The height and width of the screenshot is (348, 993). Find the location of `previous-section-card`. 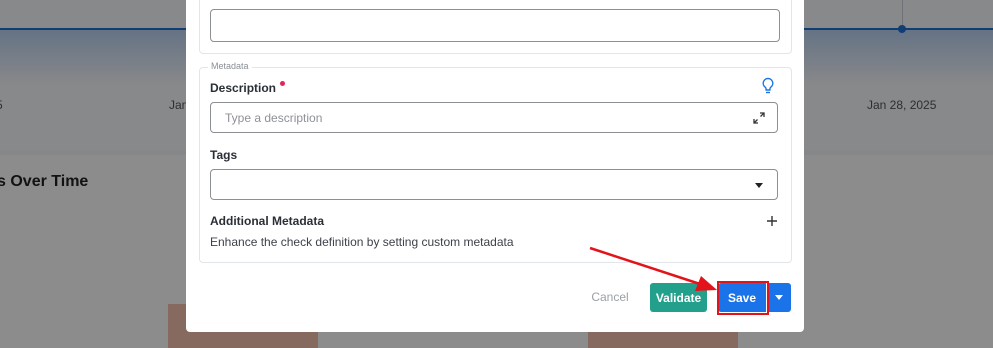

previous-section-card is located at coordinates (495, 27).